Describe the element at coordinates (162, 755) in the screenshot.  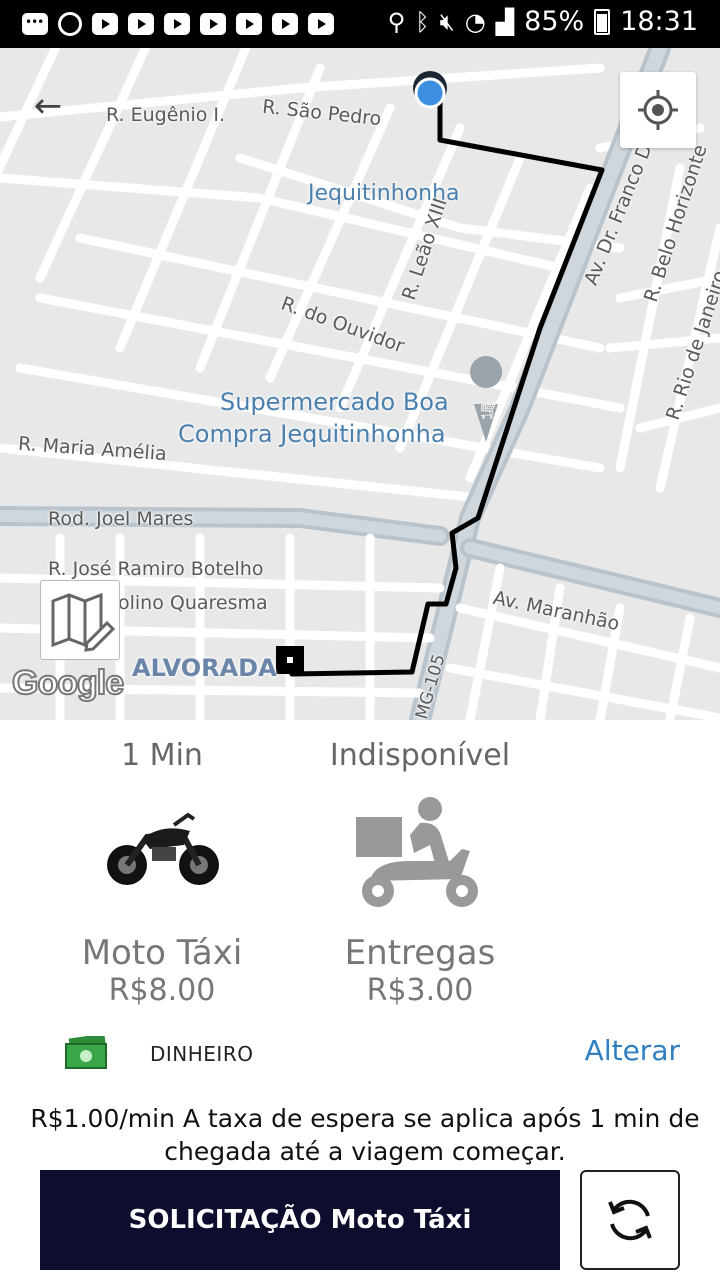
I see `option-eta: 1 Min` at that location.